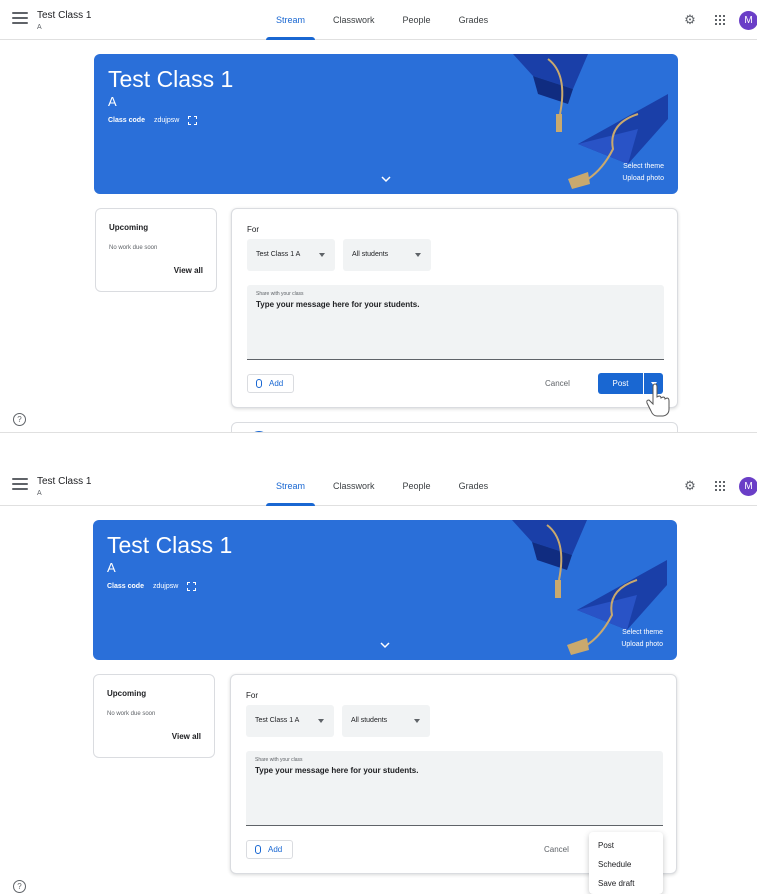 The image size is (757, 894). Describe the element at coordinates (620, 383) in the screenshot. I see `post-button: Post` at that location.